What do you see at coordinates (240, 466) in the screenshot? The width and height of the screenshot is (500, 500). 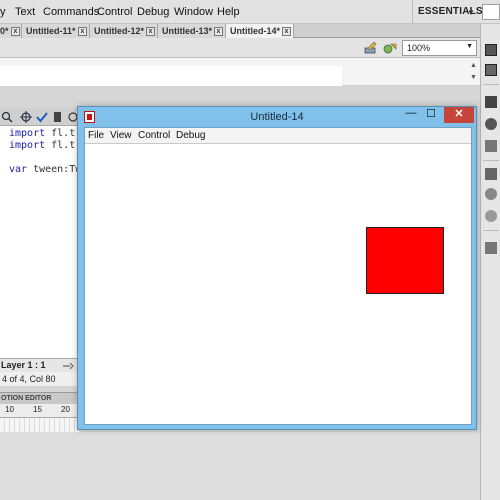 I see `ide-lower-panel` at bounding box center [240, 466].